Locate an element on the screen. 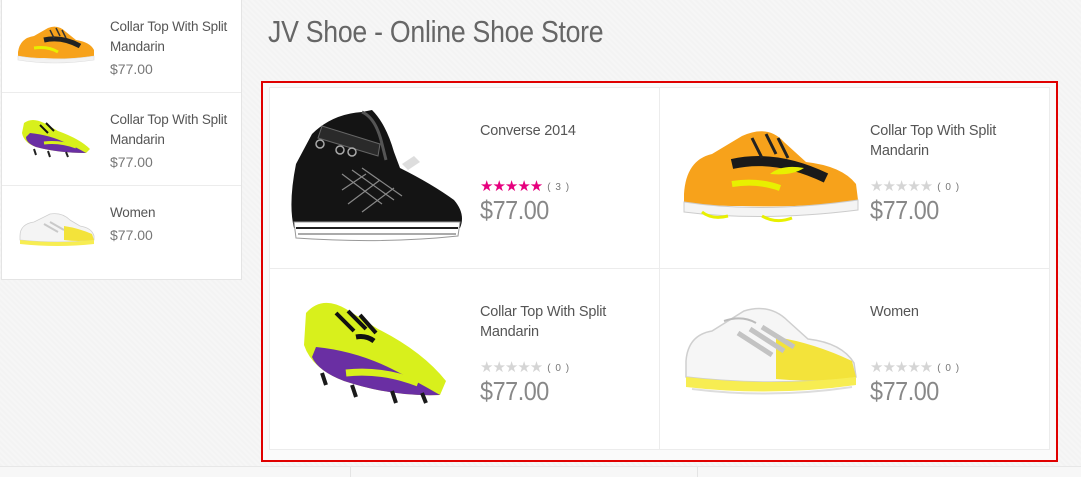  product-card: Women ★★★★★ ( 0 ) $77.00 is located at coordinates (855, 359).